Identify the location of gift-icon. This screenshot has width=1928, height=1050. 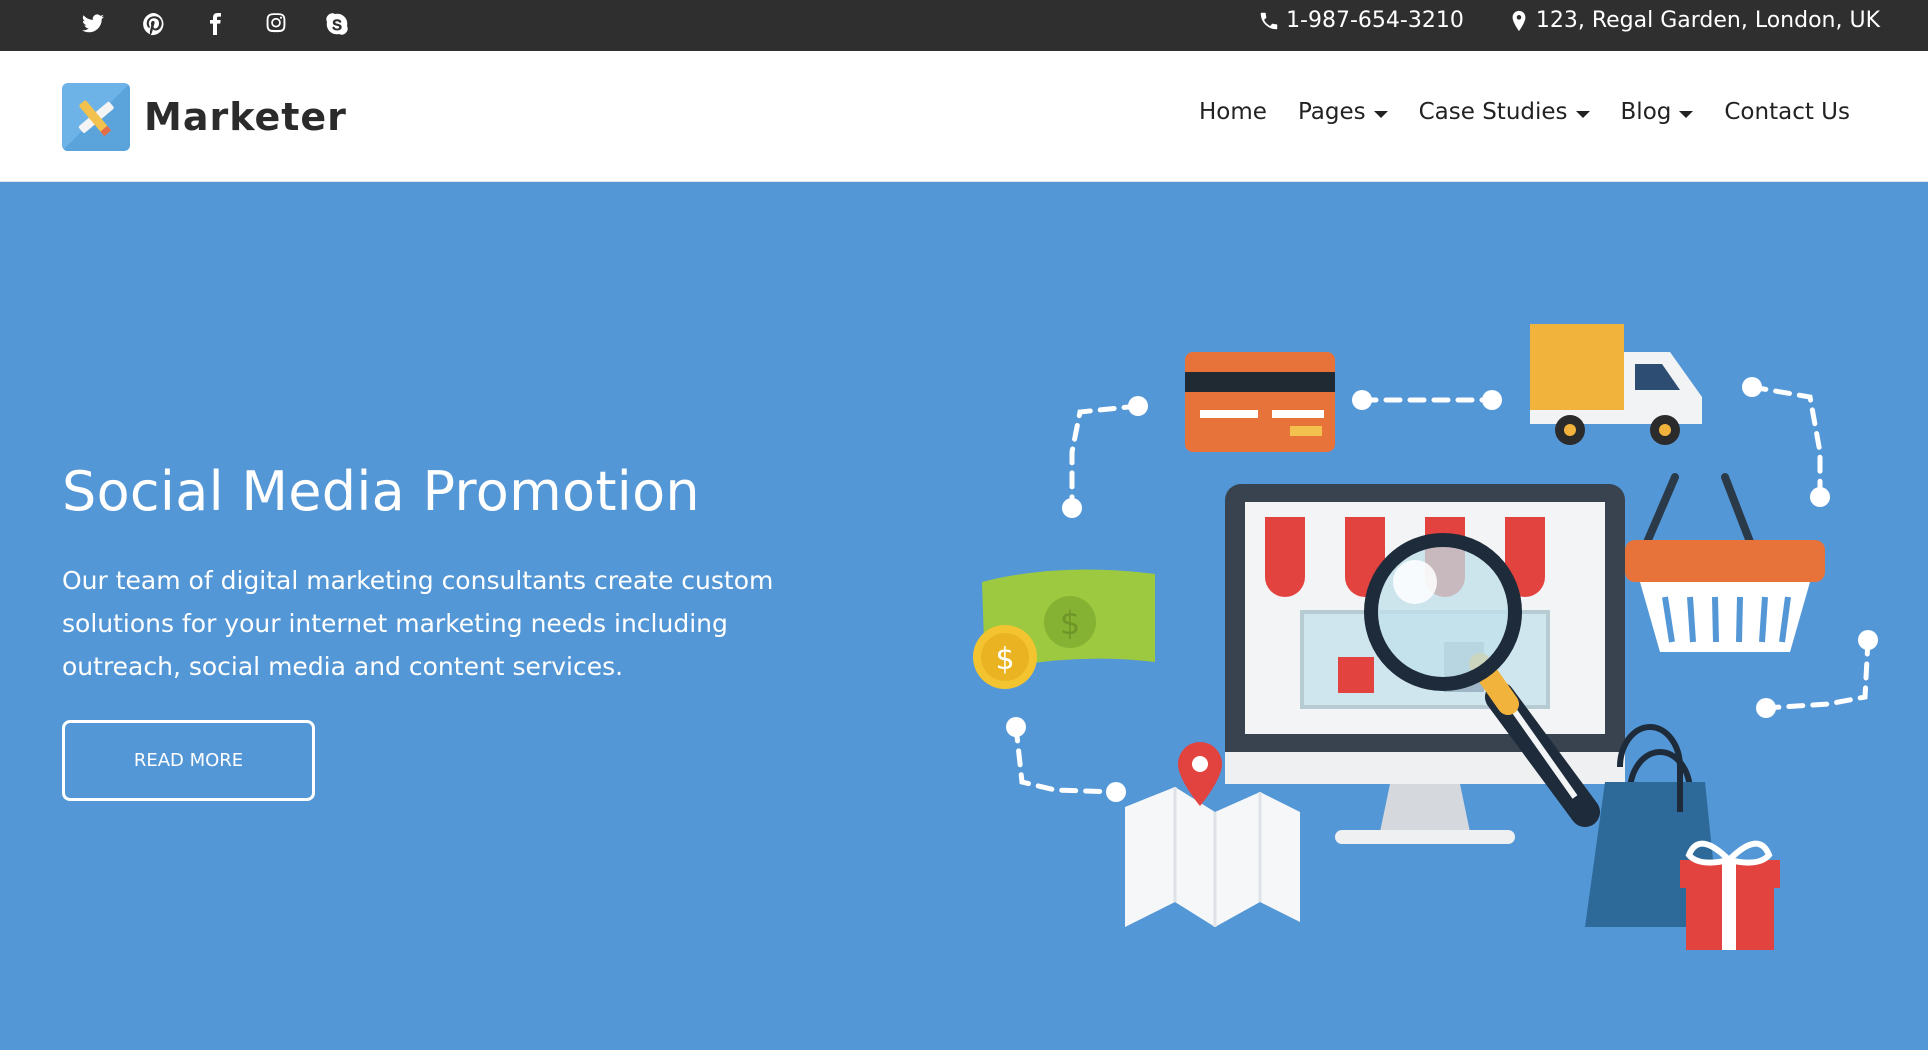
(1730, 895).